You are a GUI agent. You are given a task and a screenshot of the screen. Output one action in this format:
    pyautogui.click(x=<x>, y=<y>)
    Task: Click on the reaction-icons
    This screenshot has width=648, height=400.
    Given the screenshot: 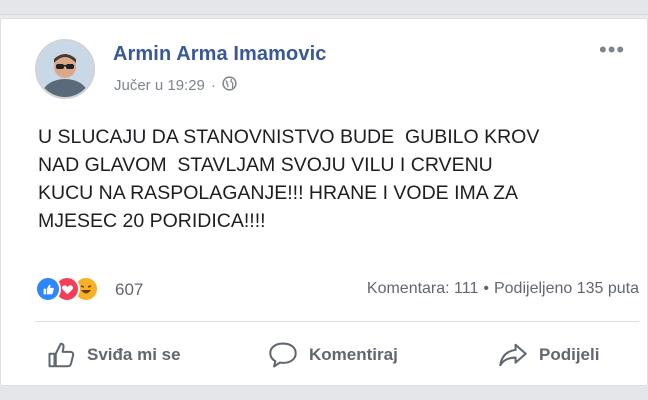 What is the action you would take?
    pyautogui.click(x=67, y=289)
    